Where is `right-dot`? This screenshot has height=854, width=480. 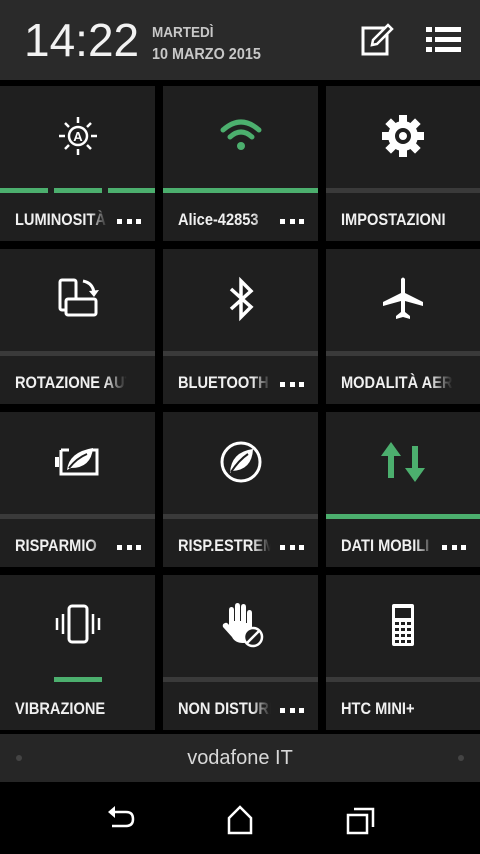 right-dot is located at coordinates (461, 758).